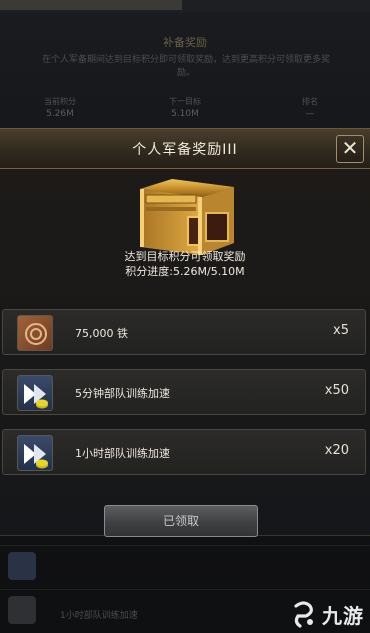 Image resolution: width=370 pixels, height=633 pixels. I want to click on background-list-item, so click(185, 565).